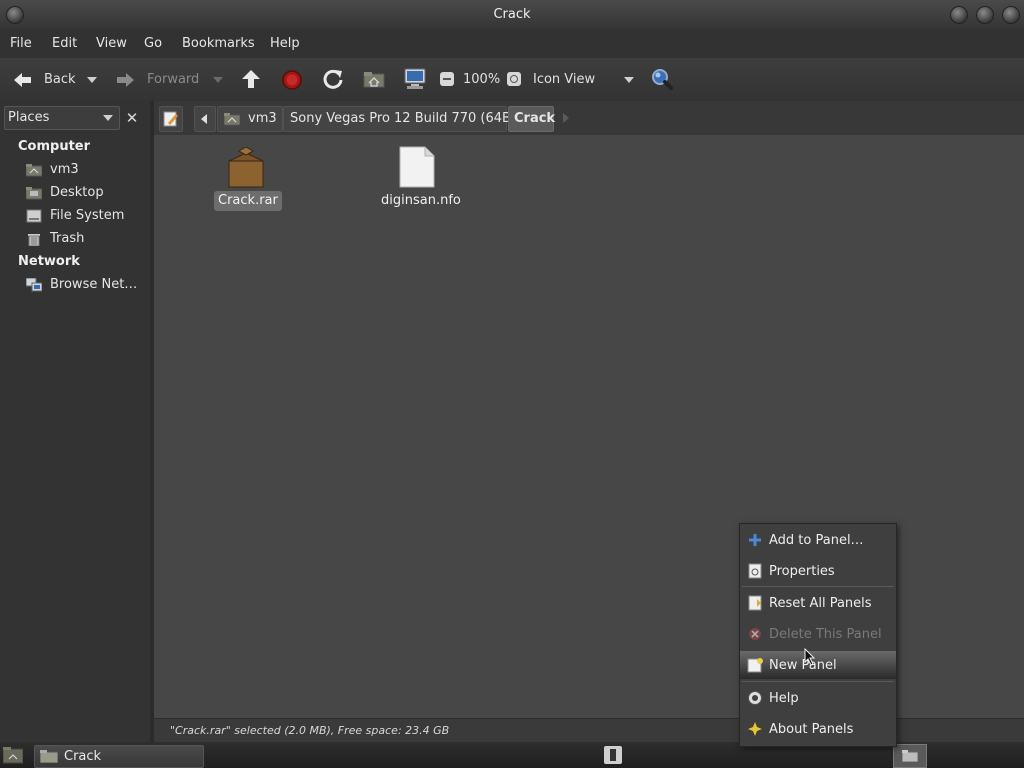 The height and width of the screenshot is (768, 1024). What do you see at coordinates (333, 79) in the screenshot?
I see `reload-icon` at bounding box center [333, 79].